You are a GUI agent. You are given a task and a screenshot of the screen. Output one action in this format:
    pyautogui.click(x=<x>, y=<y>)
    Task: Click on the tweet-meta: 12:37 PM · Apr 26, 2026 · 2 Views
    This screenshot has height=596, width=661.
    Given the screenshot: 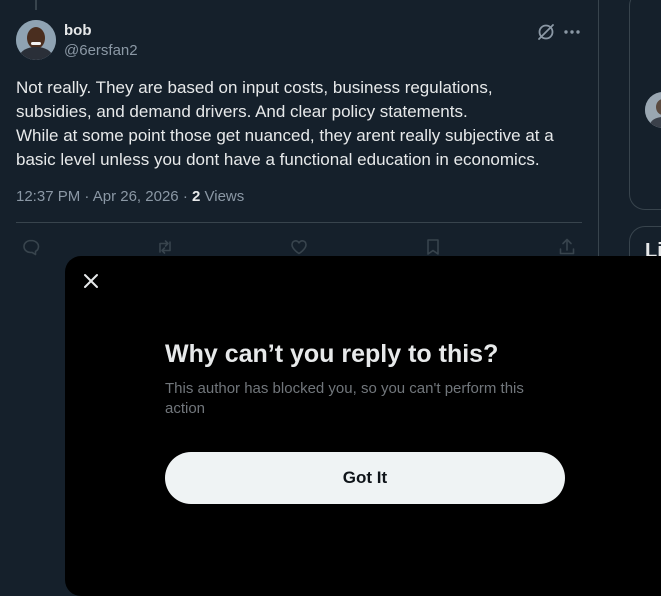 What is the action you would take?
    pyautogui.click(x=130, y=196)
    